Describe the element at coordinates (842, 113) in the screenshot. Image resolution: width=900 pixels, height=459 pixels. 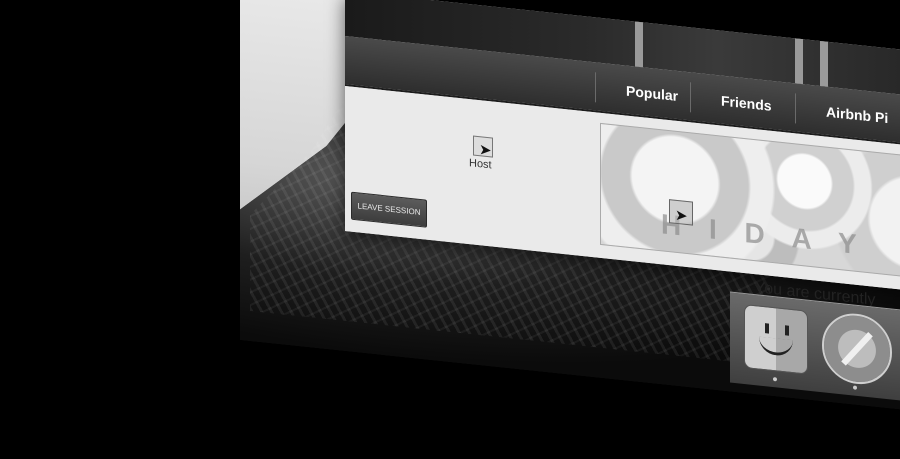
I see `nav-airbnb: Airbnb Pi` at that location.